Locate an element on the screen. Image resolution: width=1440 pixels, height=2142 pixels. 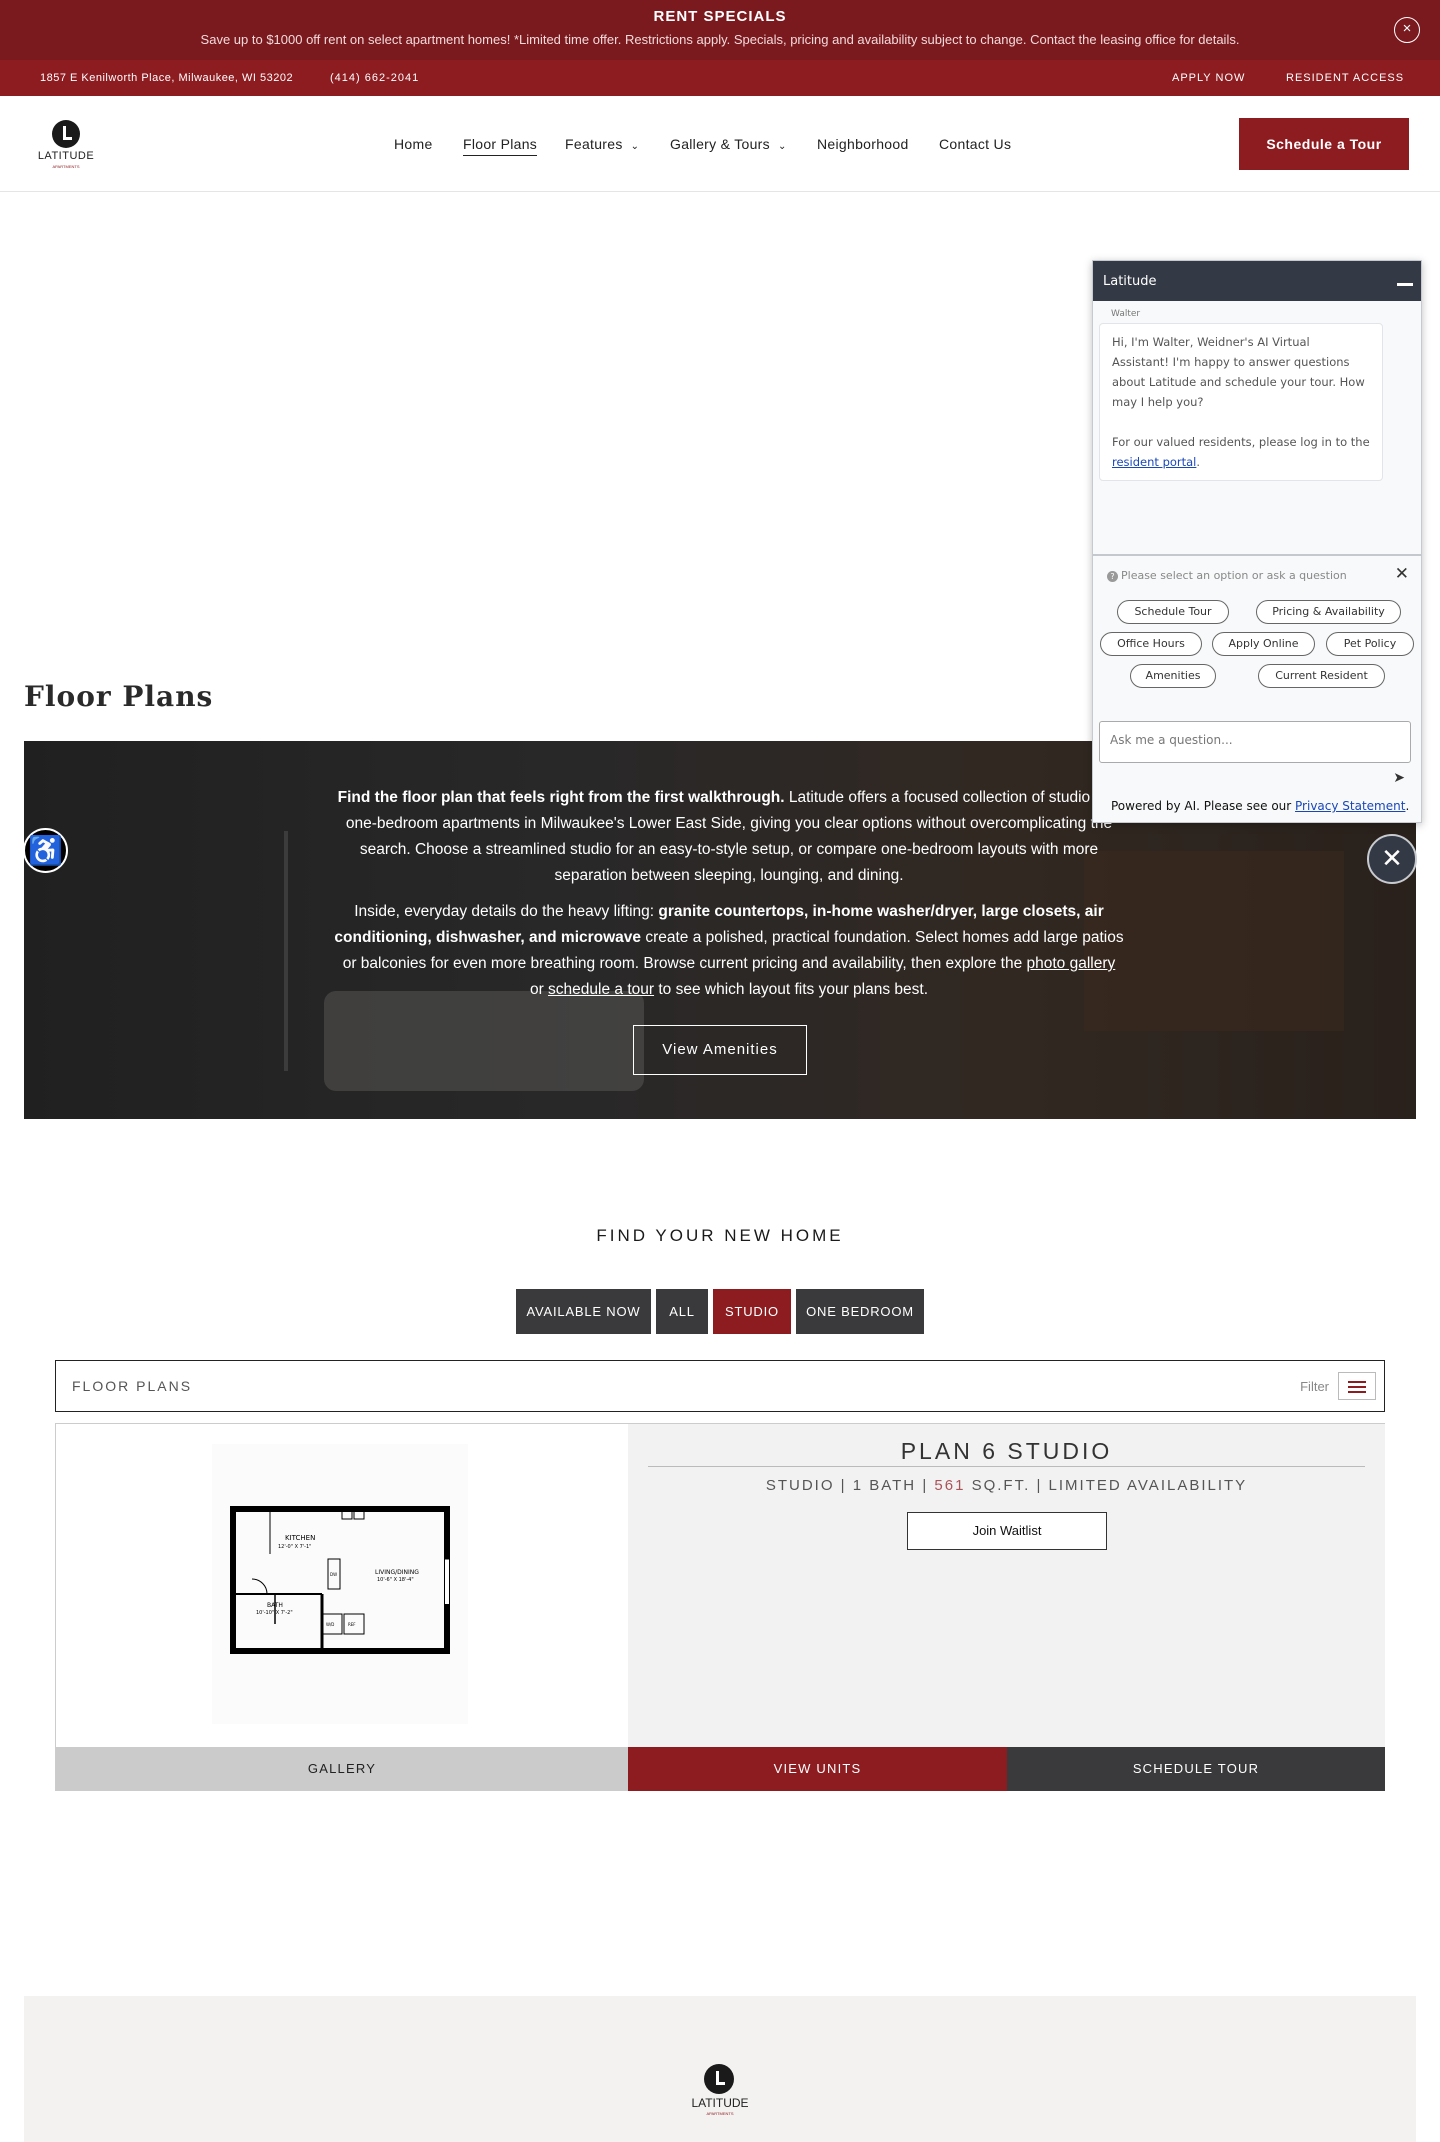
help-icon: ? is located at coordinates (1112, 576).